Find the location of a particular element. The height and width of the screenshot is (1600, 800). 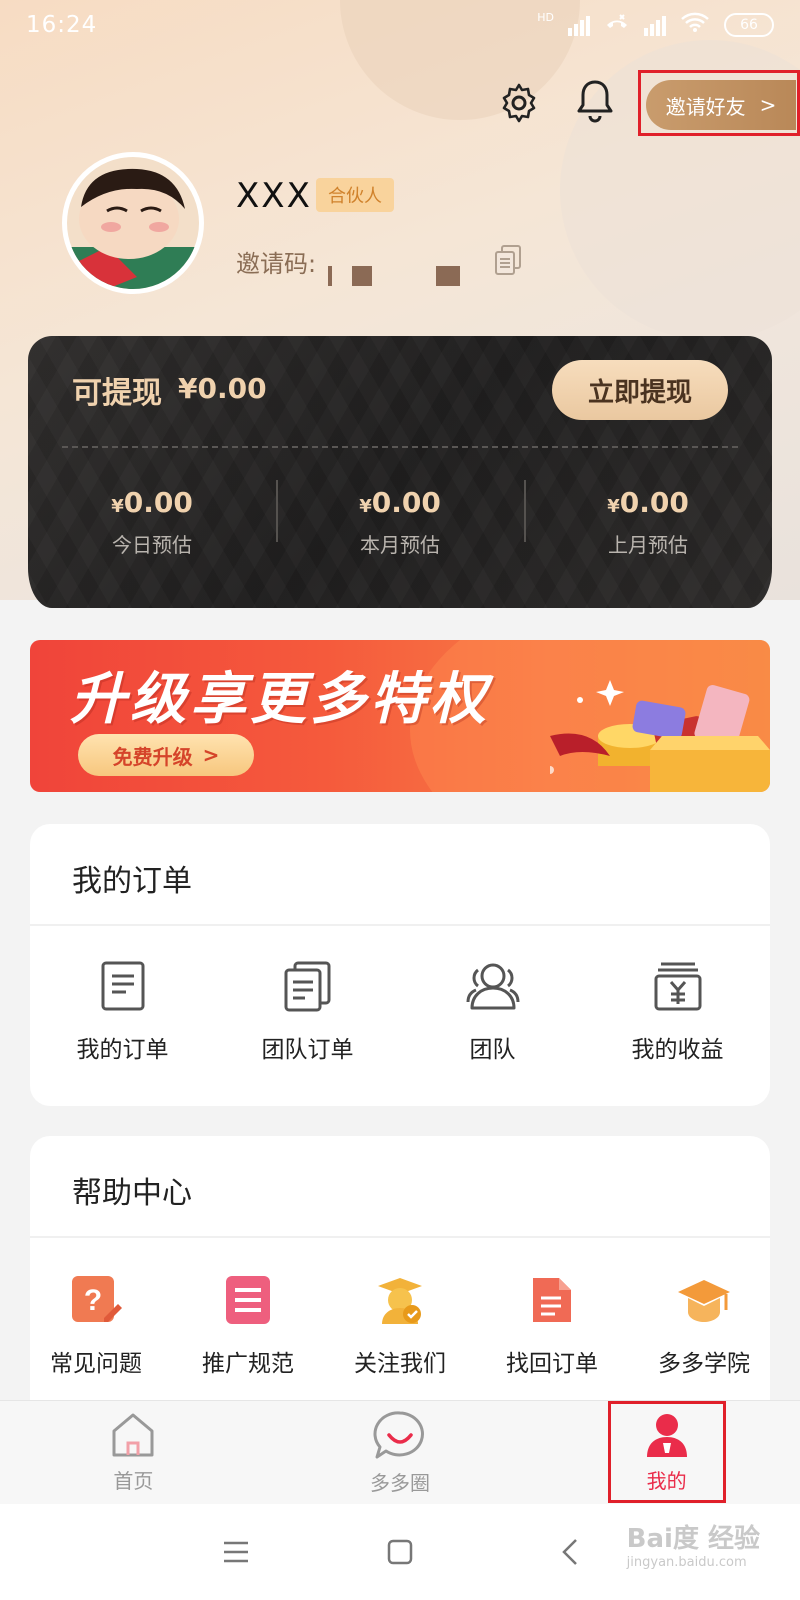

bottom-tab-bar: 首页 多多圈 我的 is located at coordinates (400, 1452).